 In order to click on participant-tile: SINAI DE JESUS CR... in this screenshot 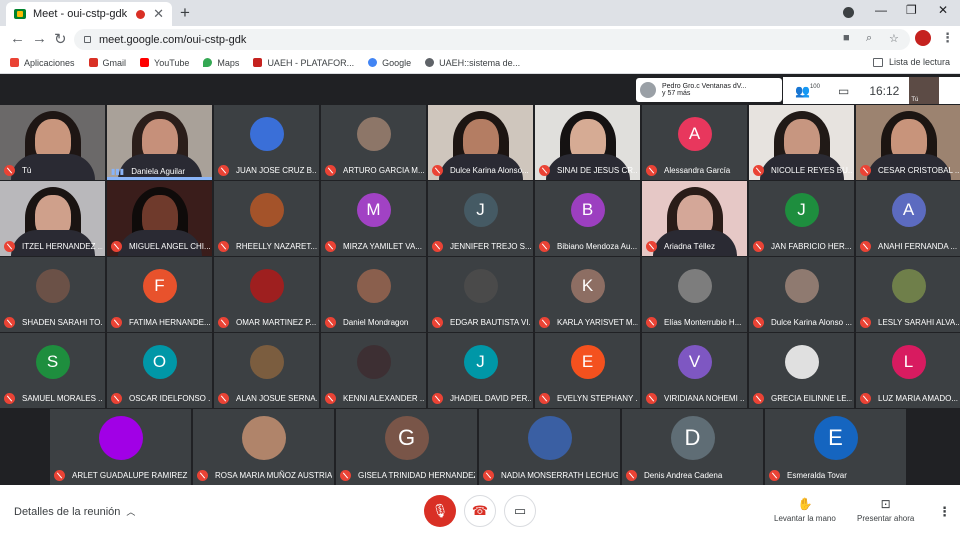, I will do `click(587, 142)`.